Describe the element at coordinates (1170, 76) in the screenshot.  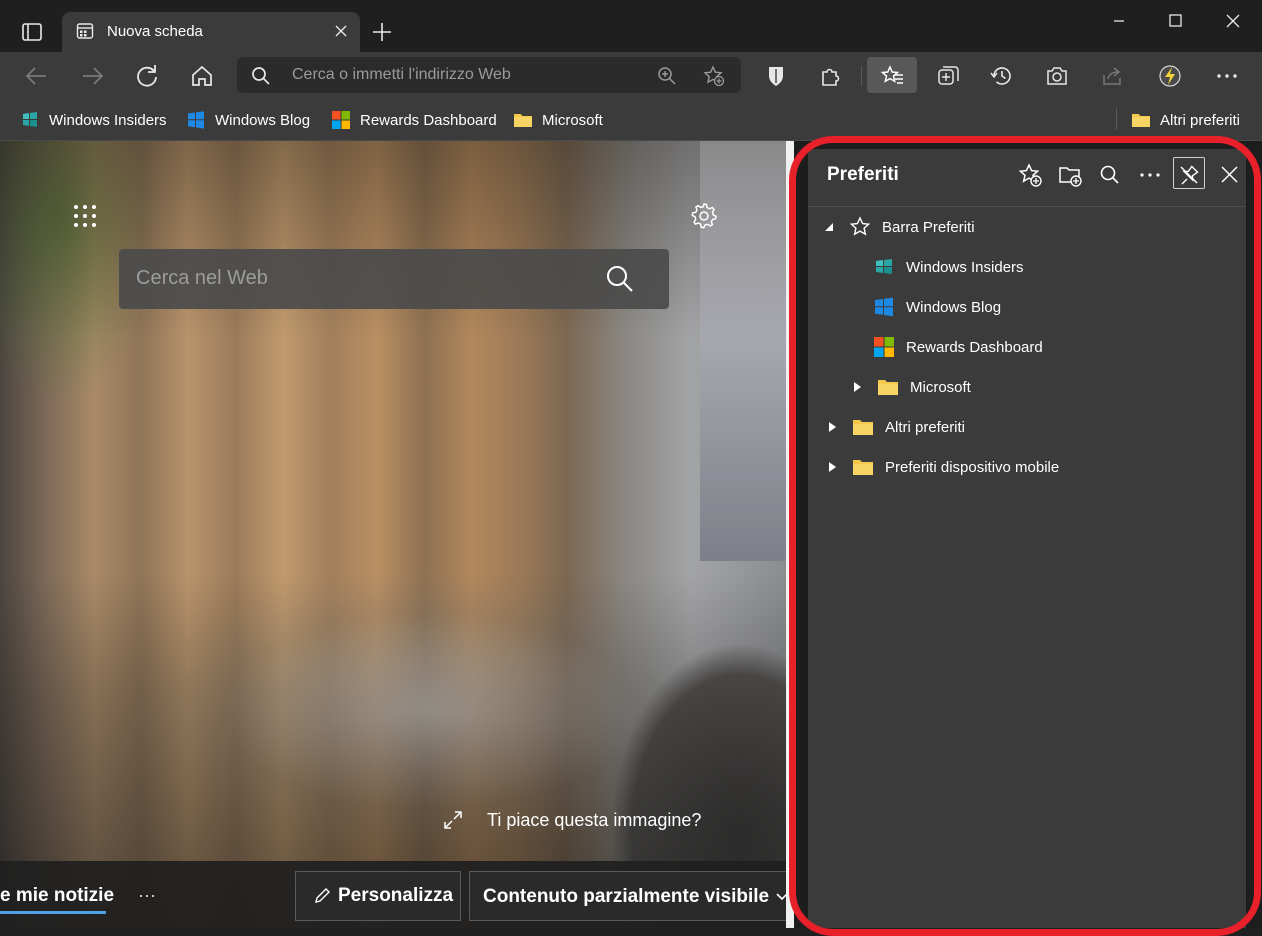
I see `extension-lightning-icon` at that location.